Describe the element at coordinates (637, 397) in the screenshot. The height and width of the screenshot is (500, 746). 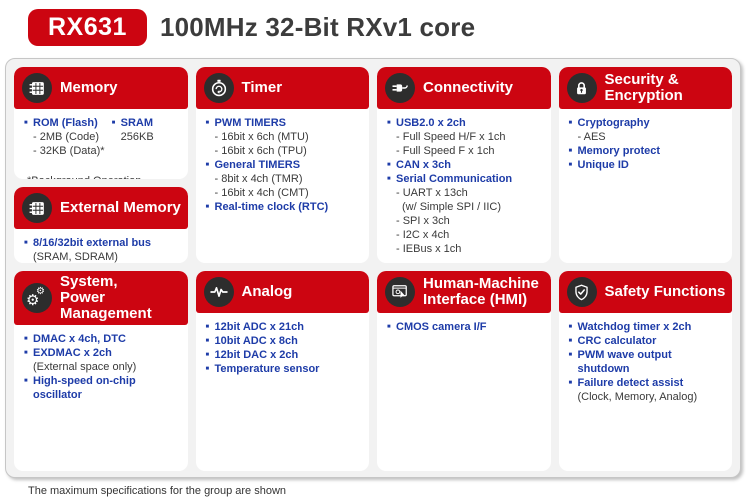
I see `feature-item: (Clock, Memory, Analog)` at that location.